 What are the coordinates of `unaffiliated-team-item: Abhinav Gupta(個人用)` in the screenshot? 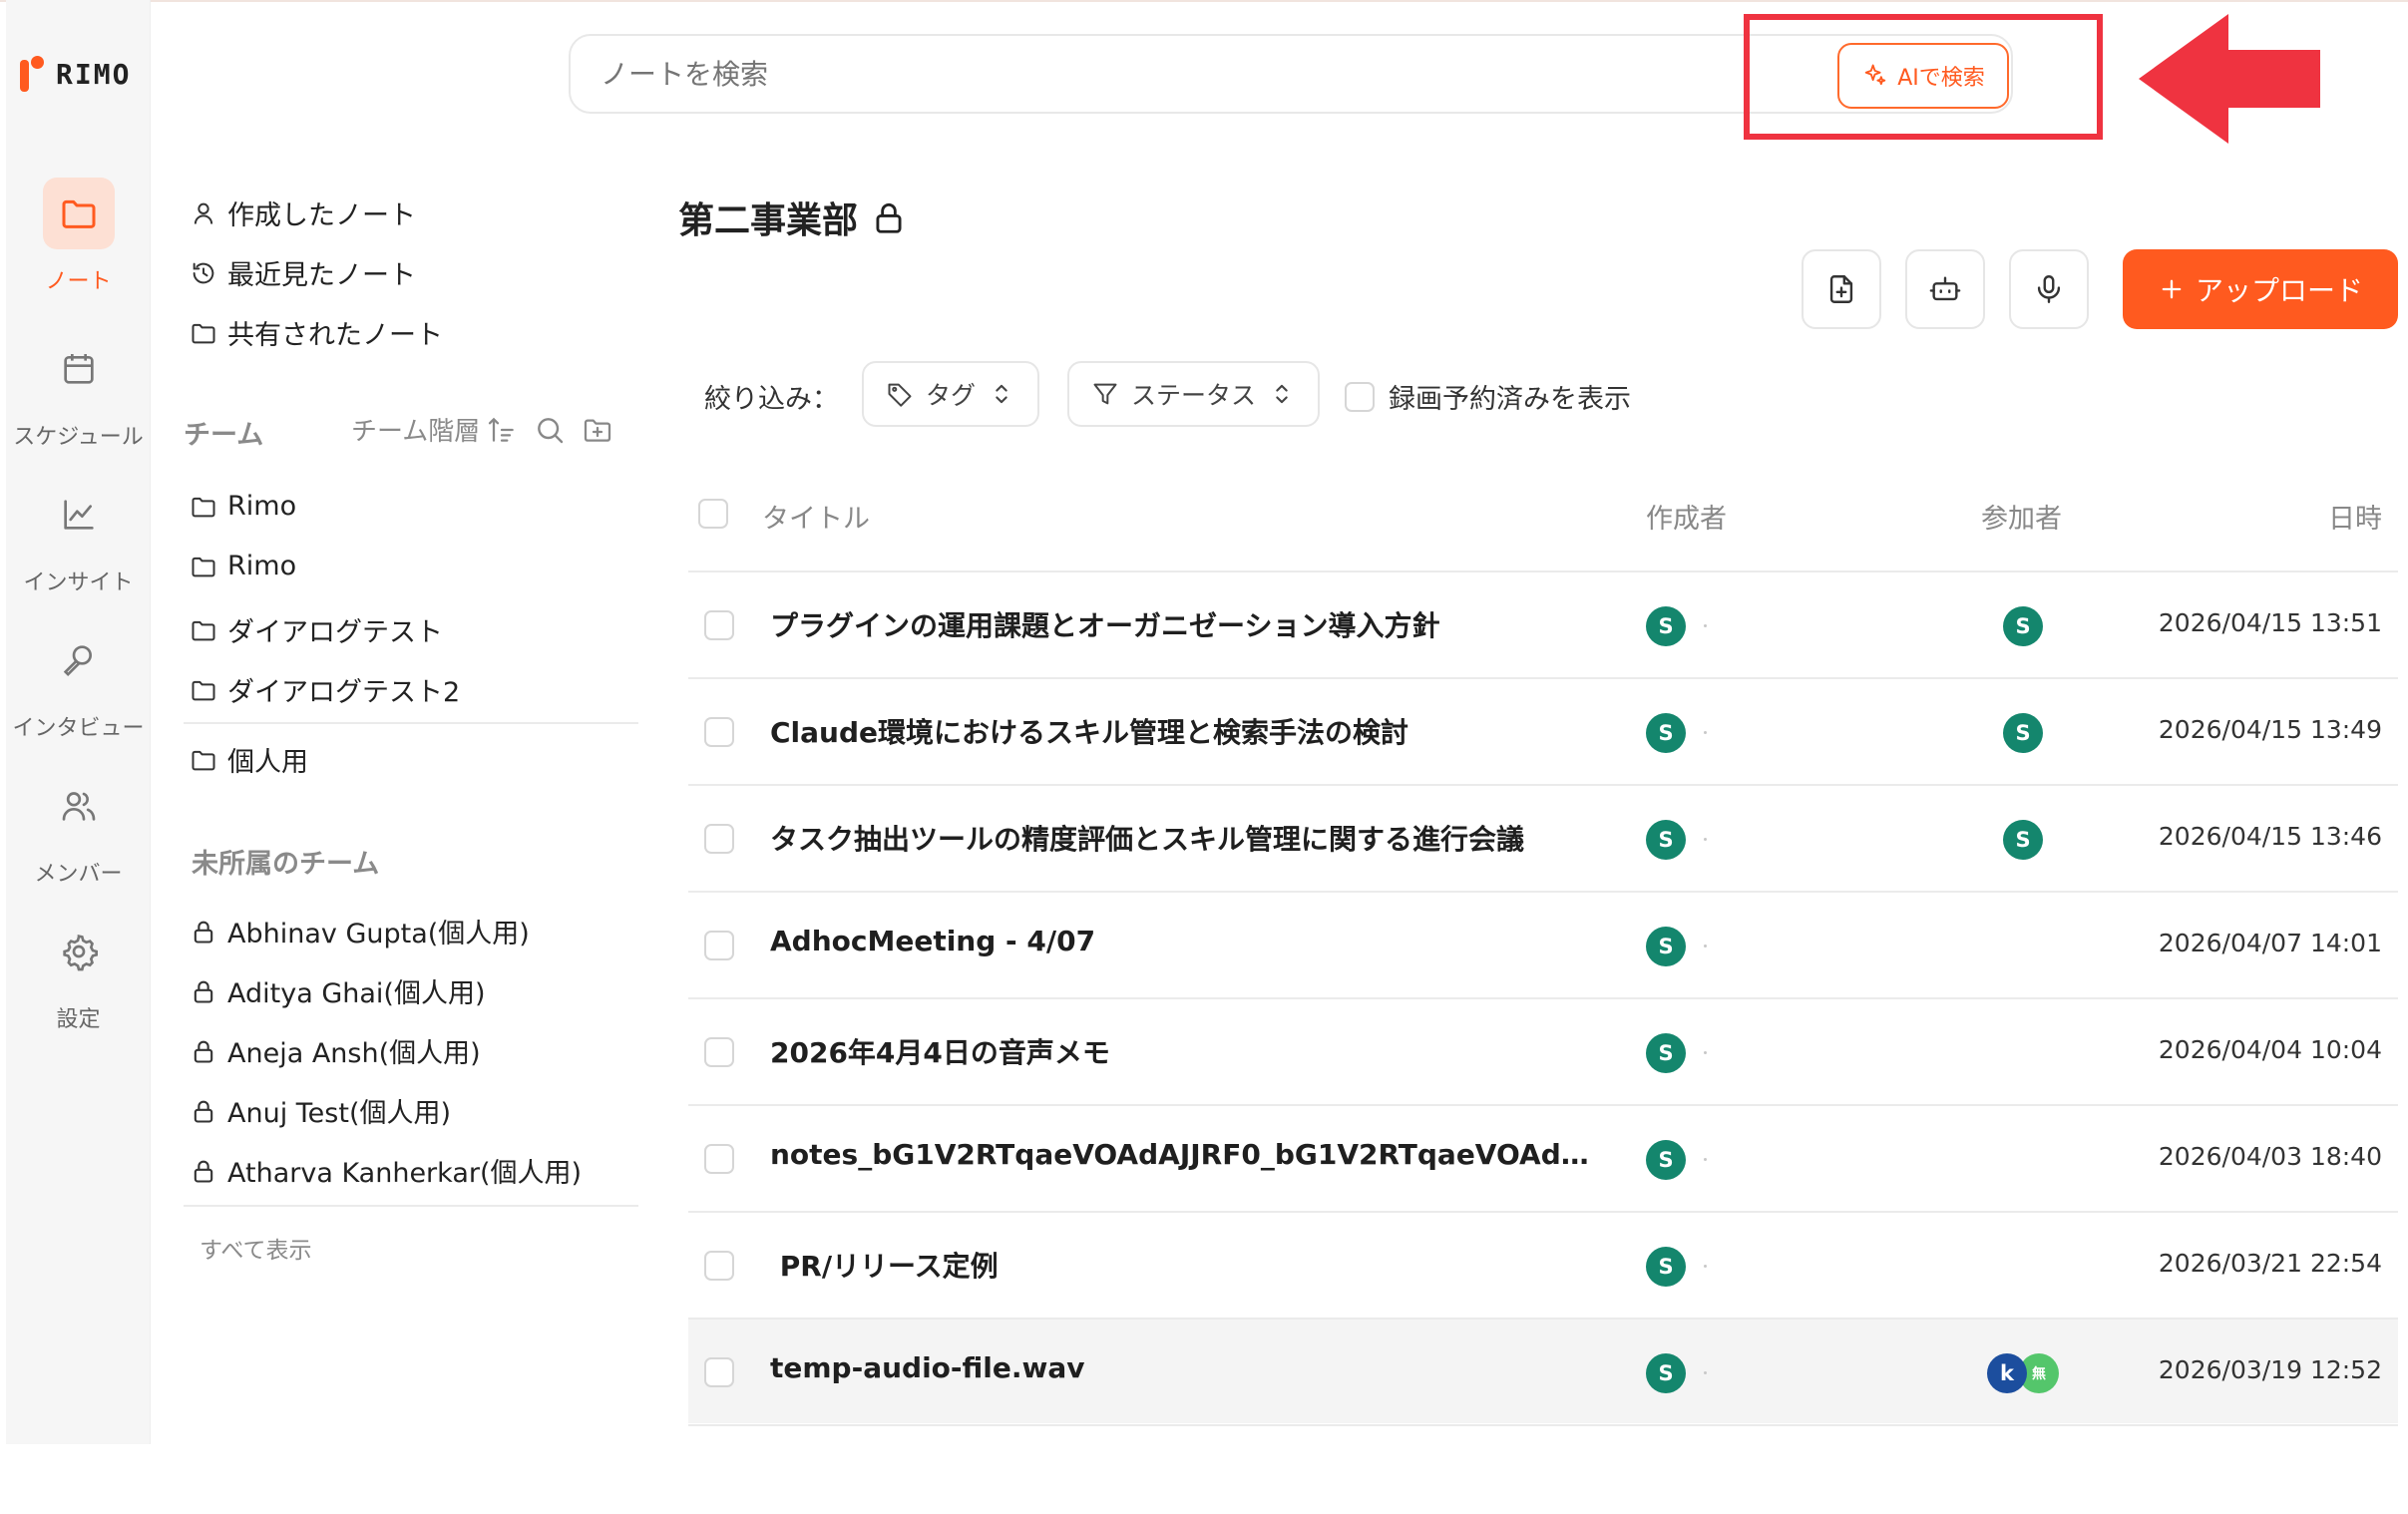 It's located at (360, 931).